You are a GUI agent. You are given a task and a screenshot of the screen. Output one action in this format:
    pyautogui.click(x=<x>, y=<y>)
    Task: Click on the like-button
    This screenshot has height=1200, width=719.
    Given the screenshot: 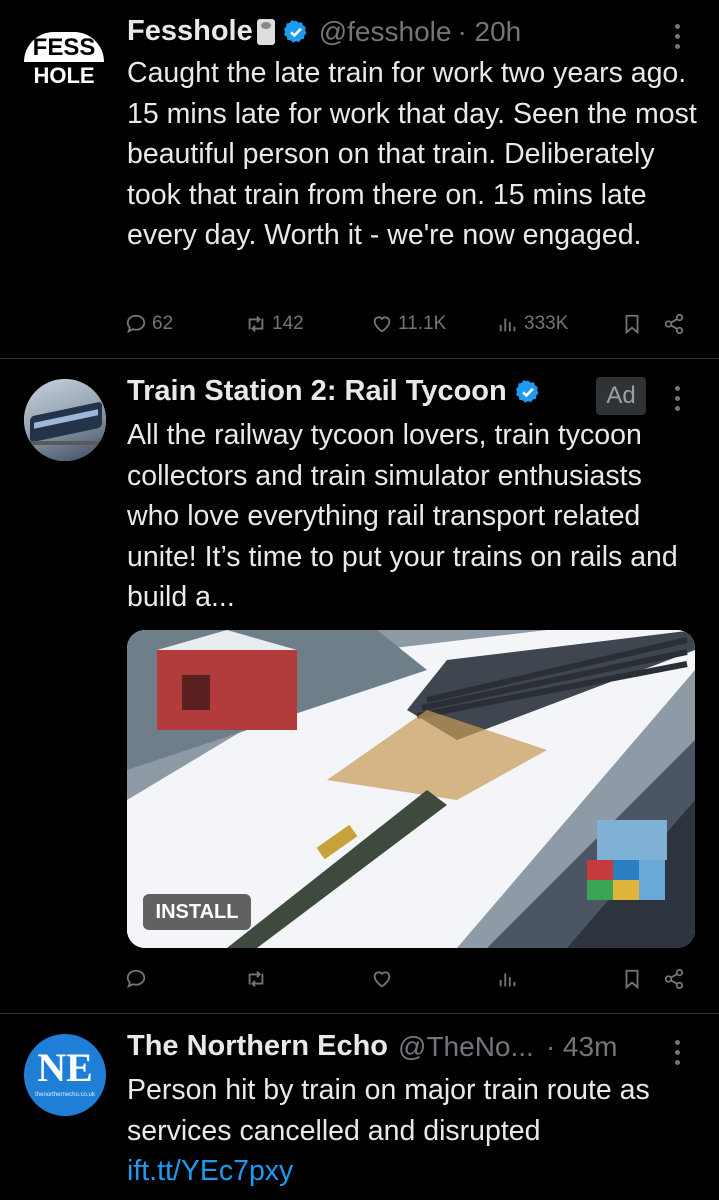 What is the action you would take?
    pyautogui.click(x=384, y=979)
    